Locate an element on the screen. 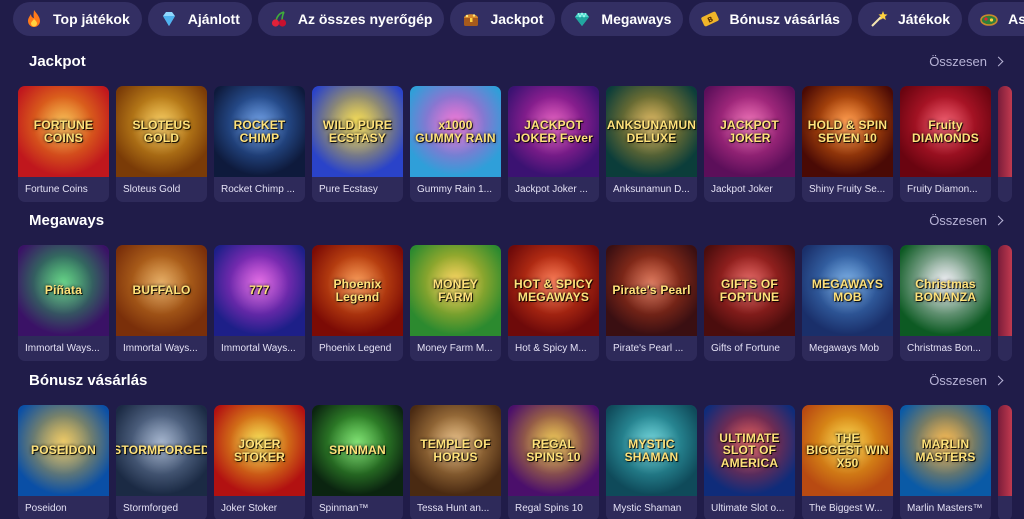 This screenshot has width=1024, height=519. game-logo: THE BIGGEST WIN X50 is located at coordinates (847, 450).